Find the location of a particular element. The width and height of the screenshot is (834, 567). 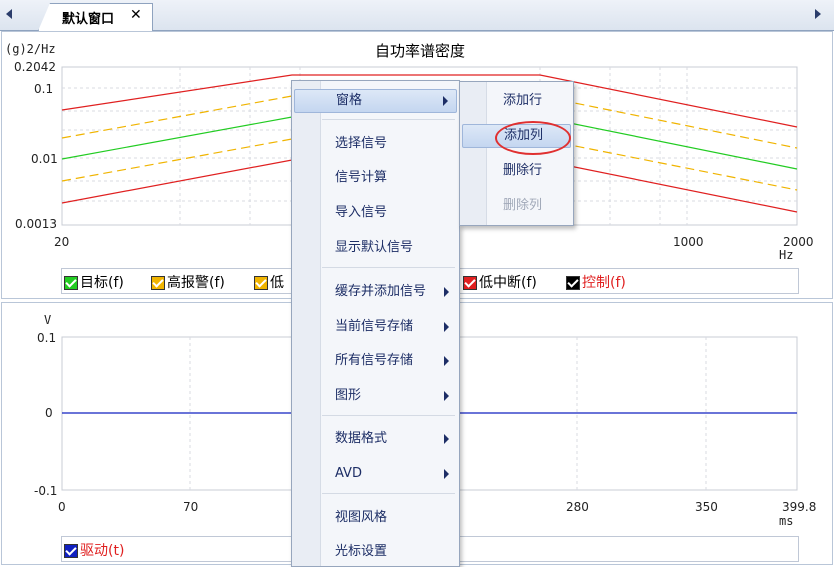

submenu-item-delete-column: 删除列 is located at coordinates (523, 205).